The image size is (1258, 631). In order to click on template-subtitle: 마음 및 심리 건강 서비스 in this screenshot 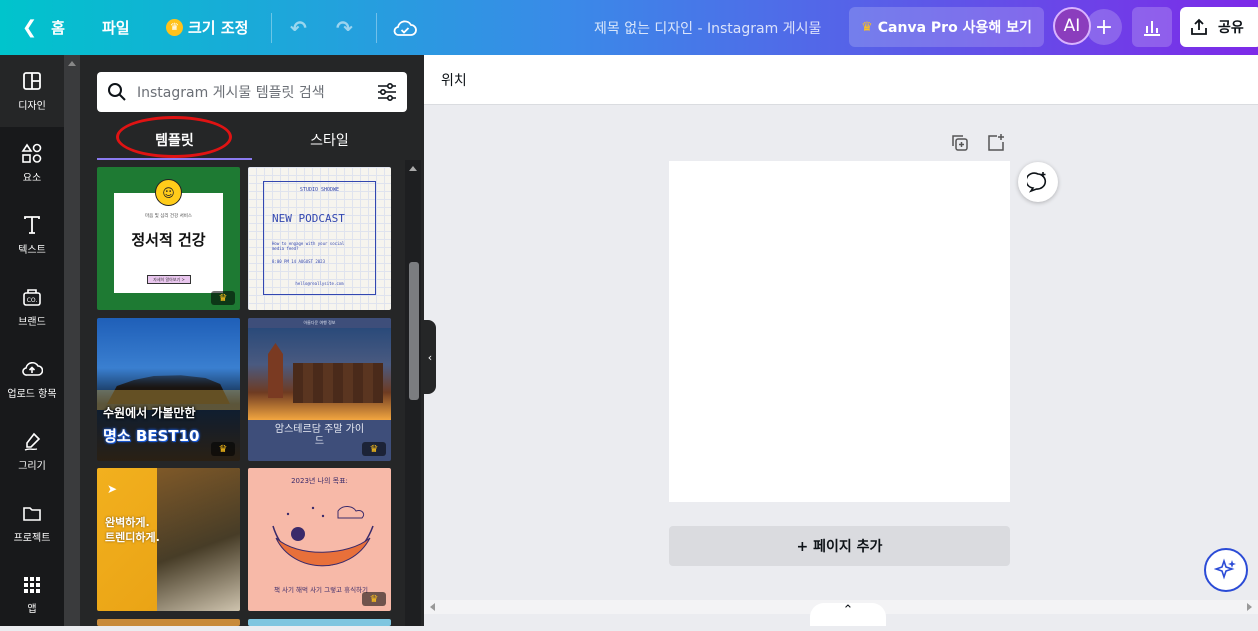, I will do `click(168, 216)`.